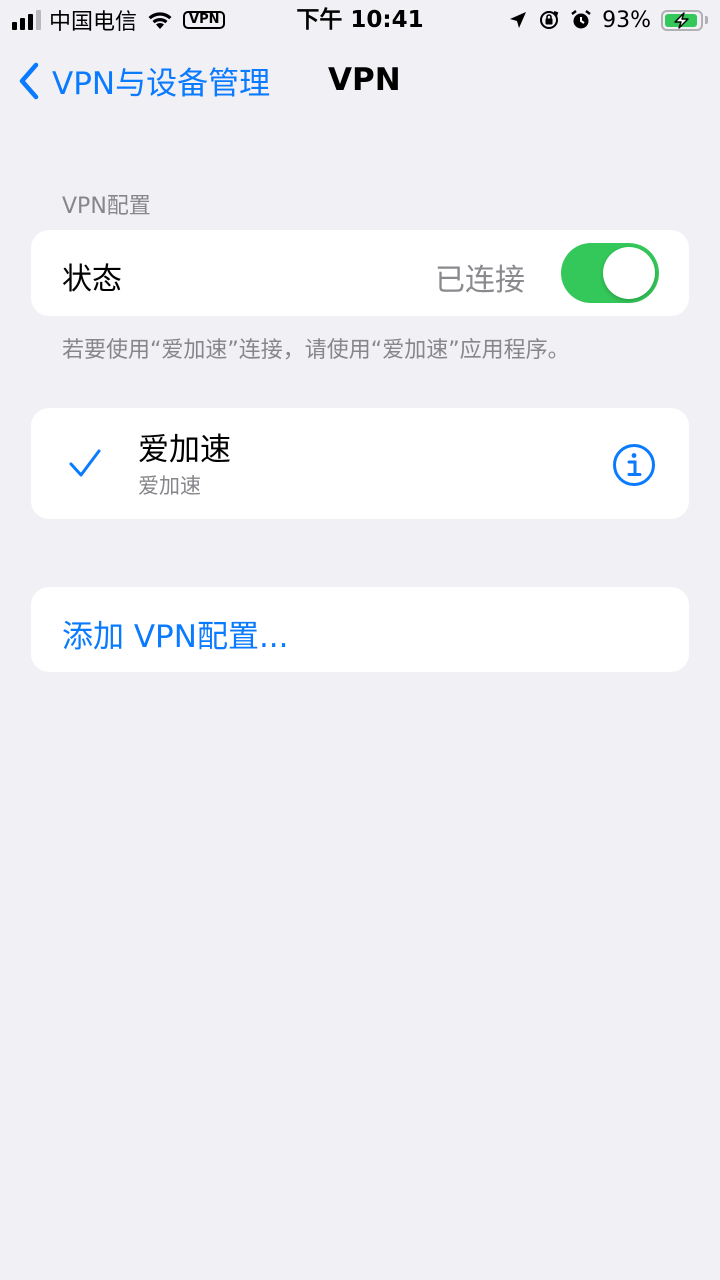 This screenshot has width=720, height=1280. I want to click on info-icon, so click(634, 465).